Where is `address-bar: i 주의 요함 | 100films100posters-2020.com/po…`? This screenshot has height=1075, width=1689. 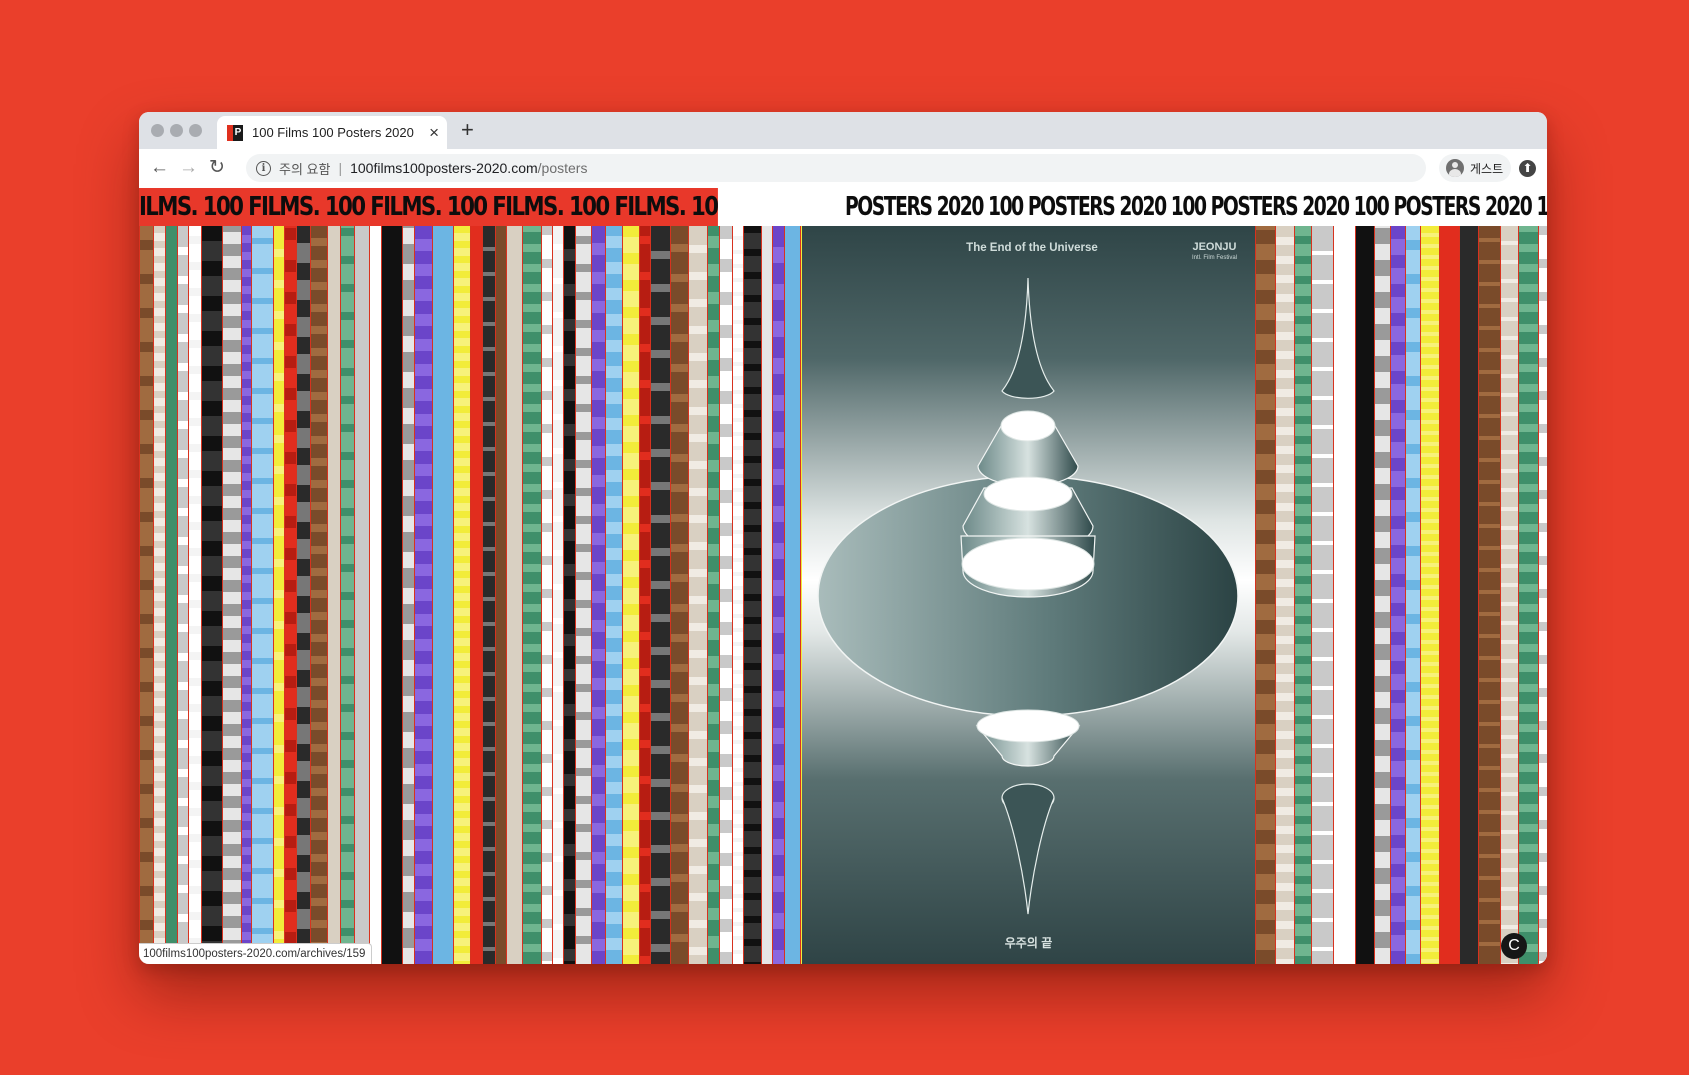 address-bar: i 주의 요함 | 100films100posters-2020.com/po… is located at coordinates (836, 168).